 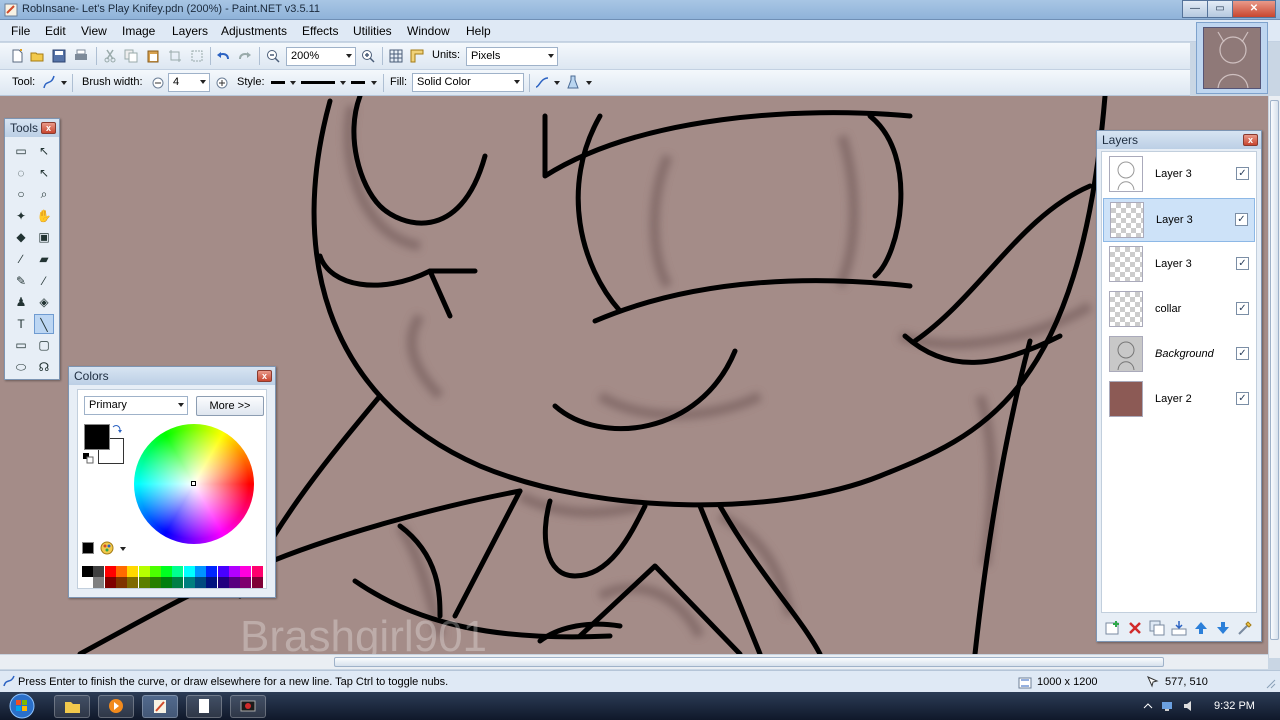 What do you see at coordinates (21, 173) in the screenshot?
I see `lasso-select-tool-icon: ◌` at bounding box center [21, 173].